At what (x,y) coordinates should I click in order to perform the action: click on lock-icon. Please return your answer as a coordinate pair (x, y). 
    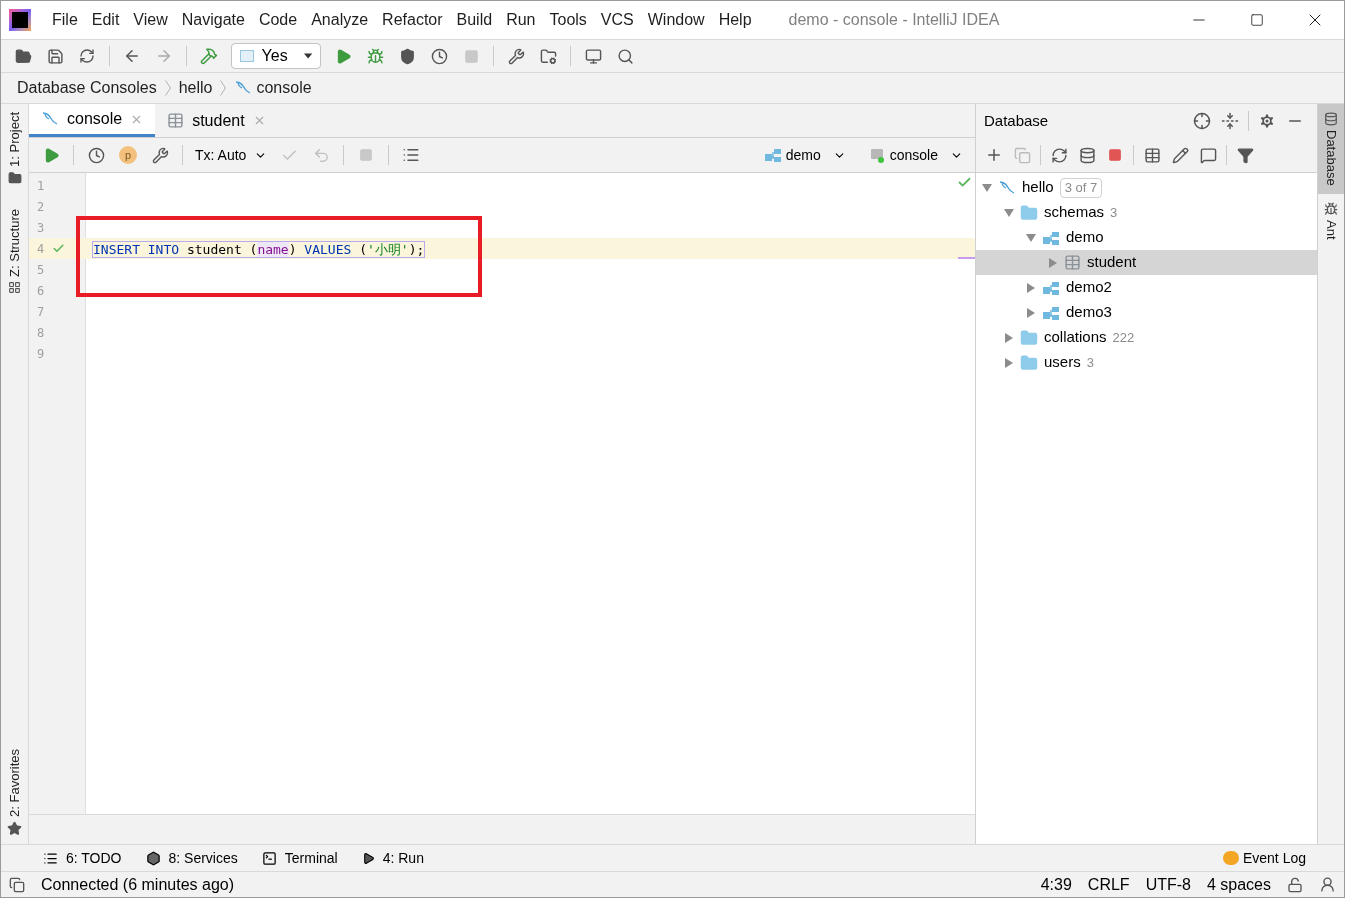
    Looking at the image, I should click on (1295, 884).